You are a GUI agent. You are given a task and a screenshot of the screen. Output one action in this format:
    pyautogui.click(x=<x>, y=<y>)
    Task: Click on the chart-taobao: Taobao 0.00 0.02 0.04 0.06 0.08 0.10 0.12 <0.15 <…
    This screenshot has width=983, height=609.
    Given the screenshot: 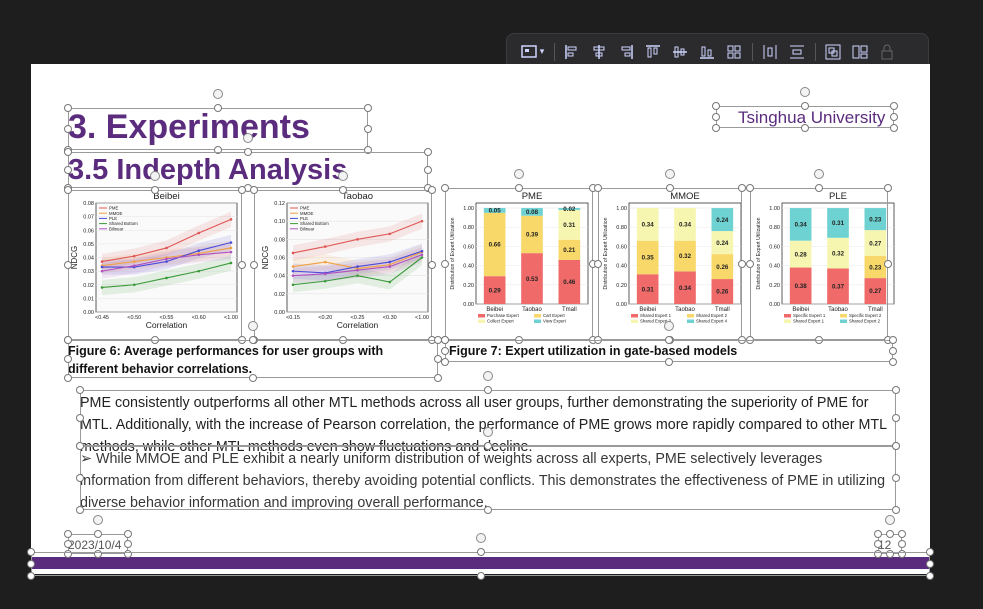 What is the action you would take?
    pyautogui.click(x=346, y=261)
    